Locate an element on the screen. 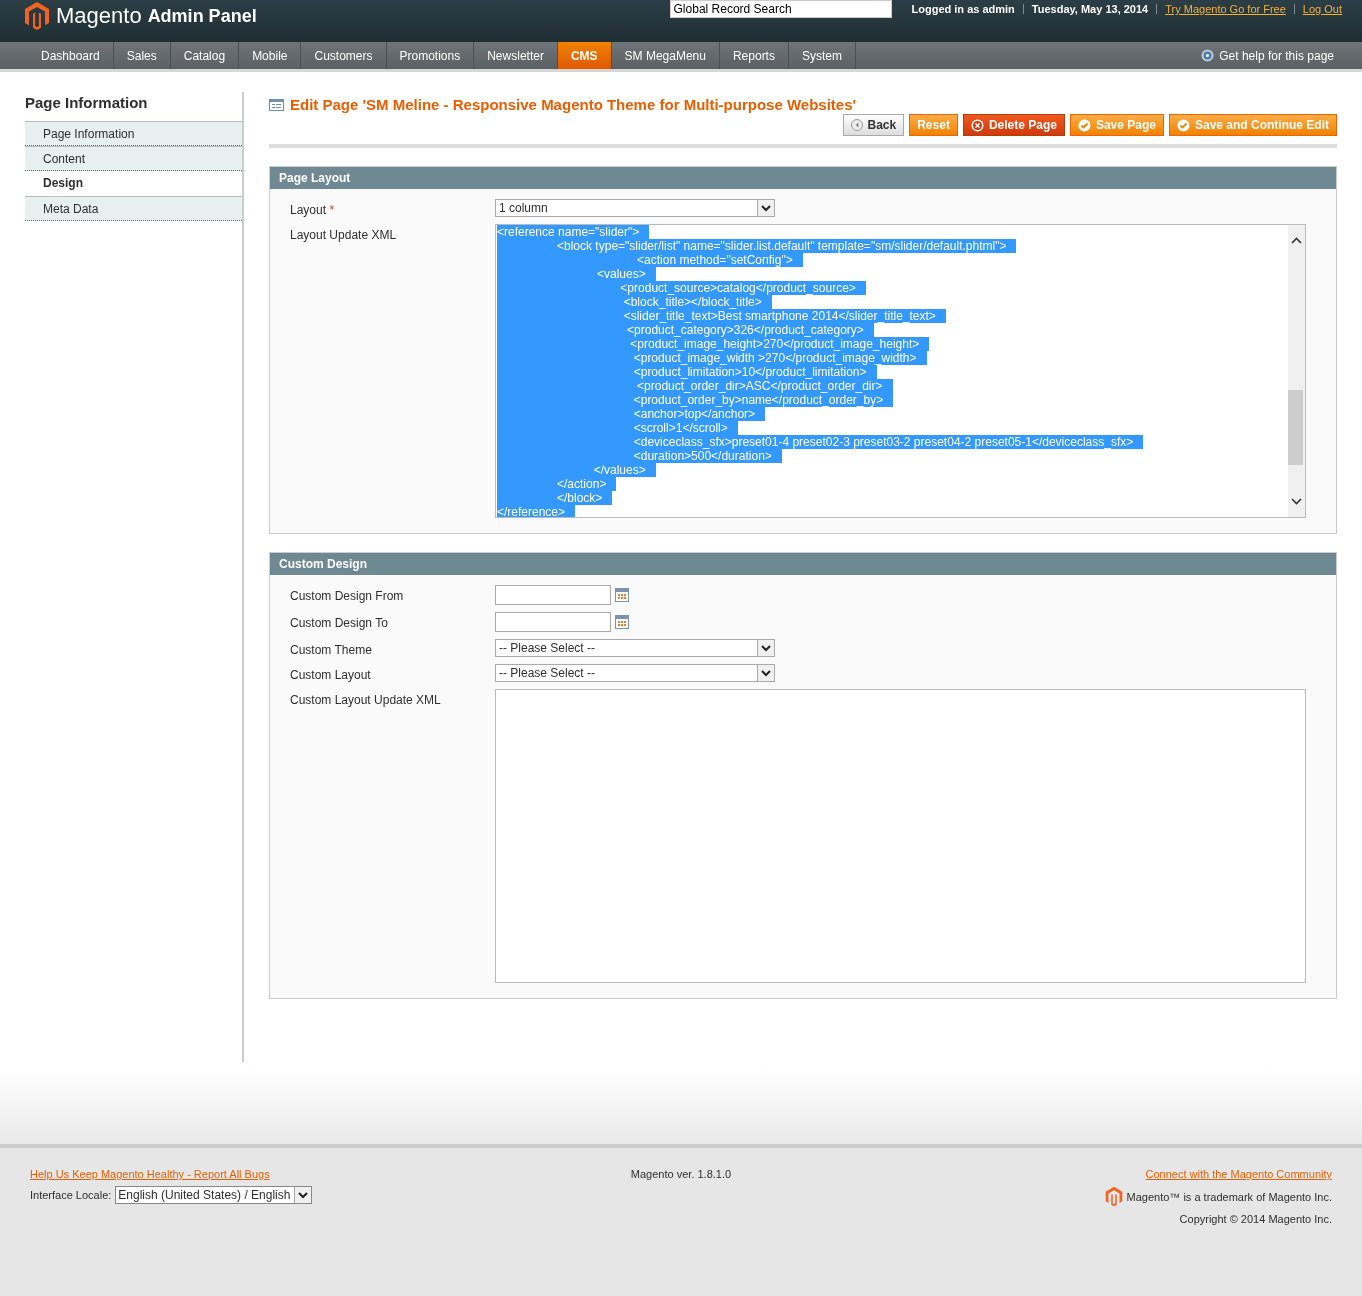 The width and height of the screenshot is (1362, 1296). action-button: Delete Page is located at coordinates (1013, 125).